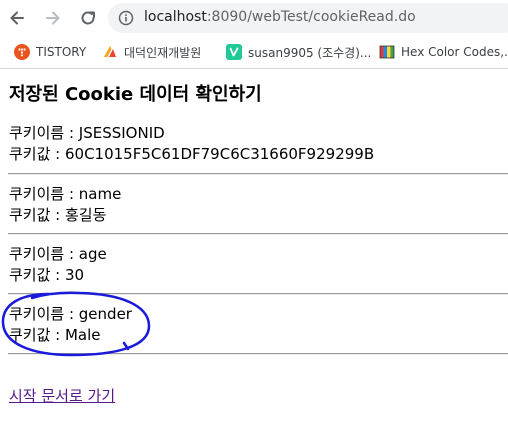  I want to click on bookmark-ddit: 대덕인재개발원, so click(151, 52).